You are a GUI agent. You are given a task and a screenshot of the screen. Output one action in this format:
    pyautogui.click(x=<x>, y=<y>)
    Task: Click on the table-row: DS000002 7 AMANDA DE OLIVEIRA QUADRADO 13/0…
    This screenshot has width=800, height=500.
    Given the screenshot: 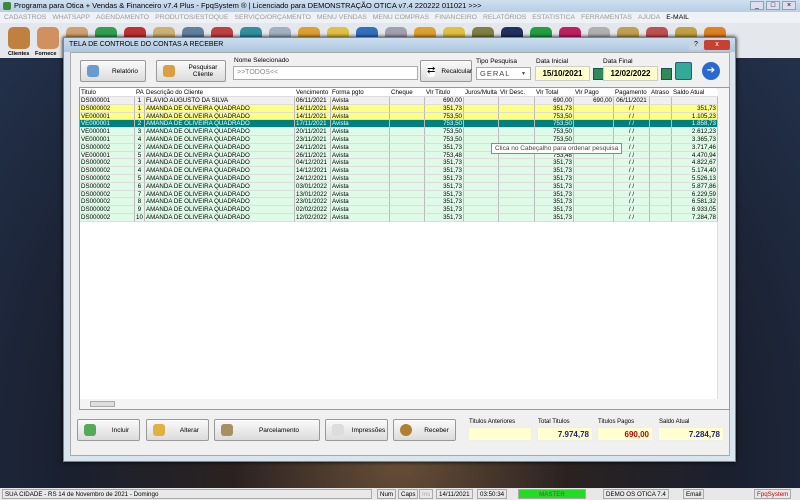 What is the action you would take?
    pyautogui.click(x=399, y=194)
    